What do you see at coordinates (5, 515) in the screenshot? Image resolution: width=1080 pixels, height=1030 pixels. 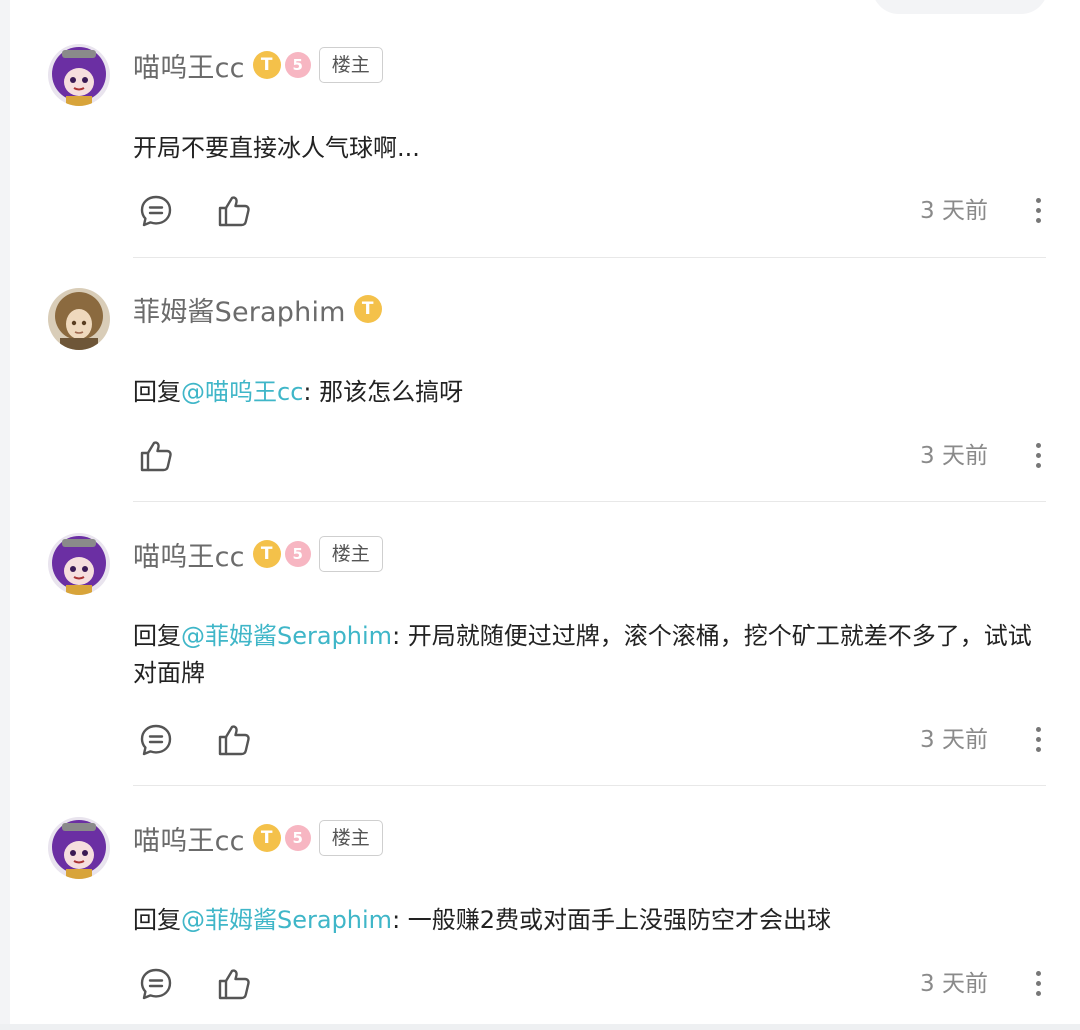 I see `left-rail` at bounding box center [5, 515].